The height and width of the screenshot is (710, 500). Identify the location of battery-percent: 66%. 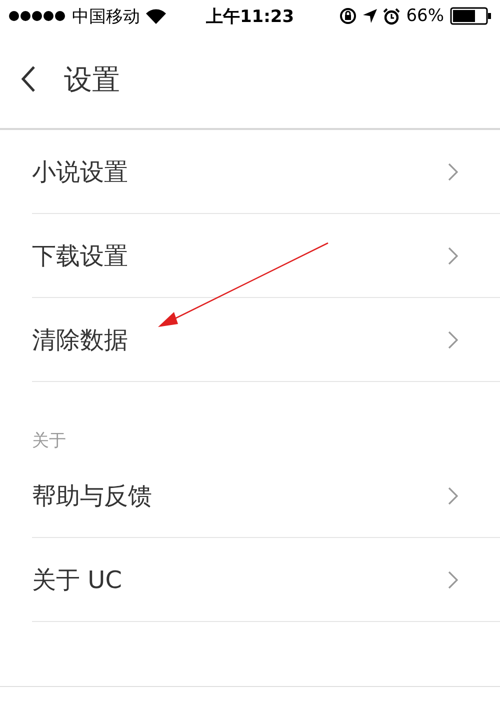
(425, 16).